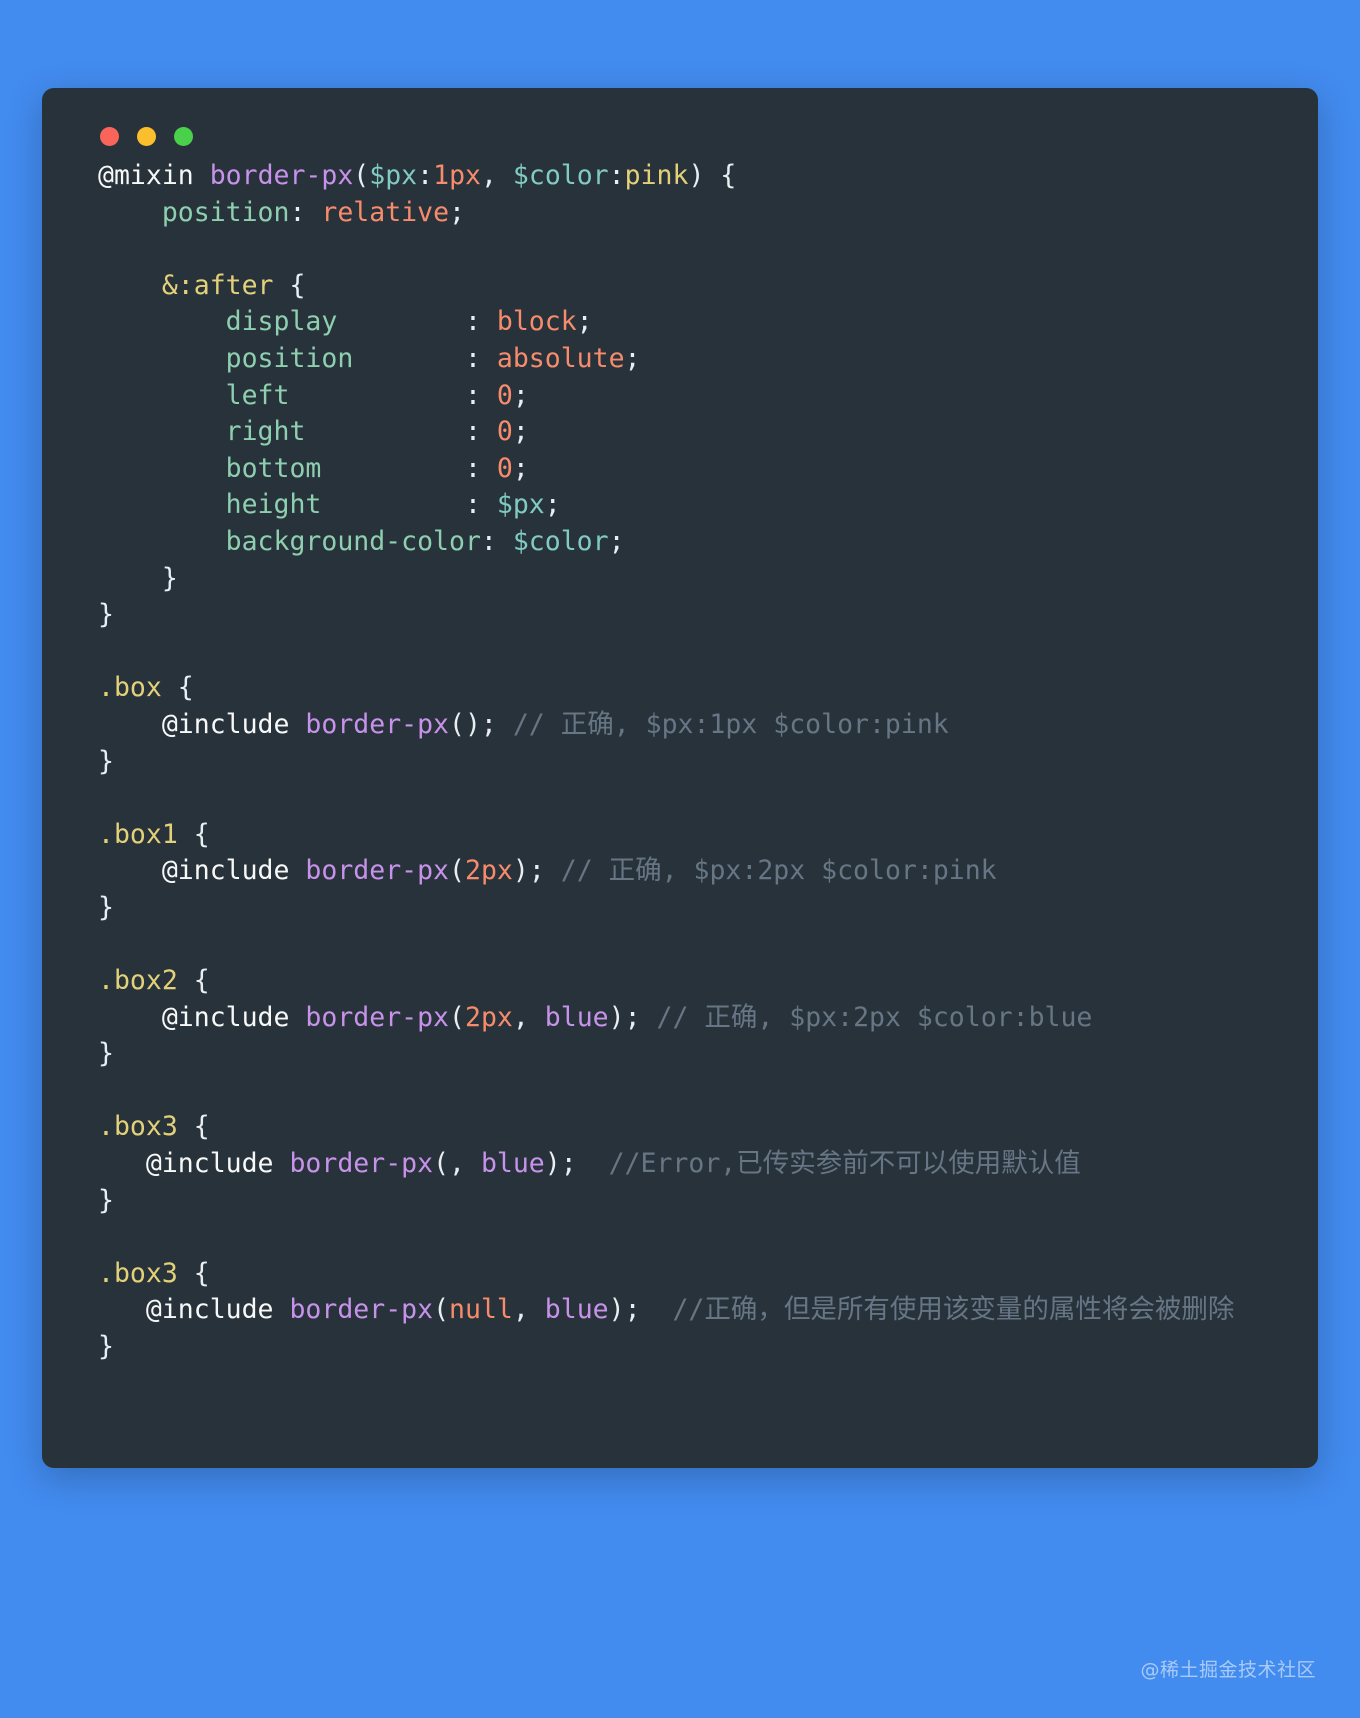 This screenshot has height=1718, width=1360. I want to click on token-paren-open: (, so click(361, 175).